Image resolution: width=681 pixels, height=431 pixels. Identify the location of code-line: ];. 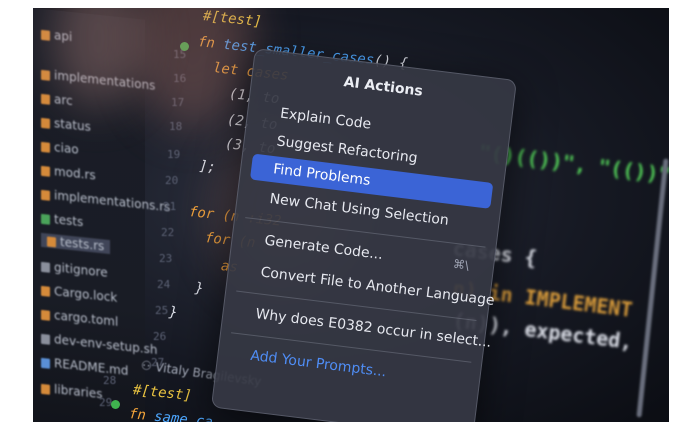
(207, 167).